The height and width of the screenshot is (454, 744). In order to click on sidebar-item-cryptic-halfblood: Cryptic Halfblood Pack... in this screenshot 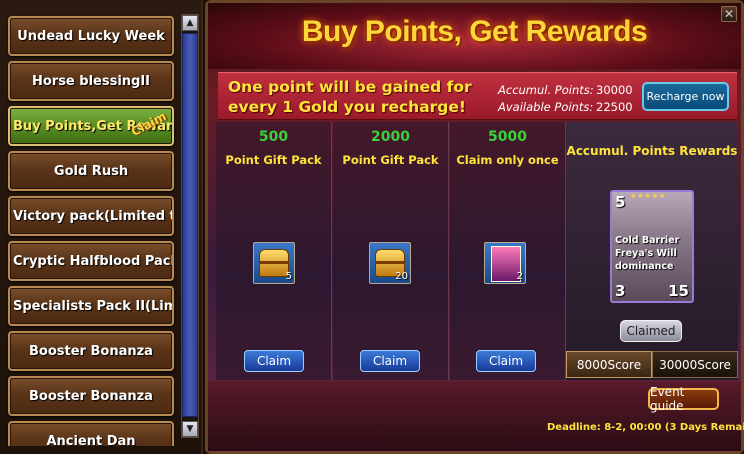, I will do `click(91, 261)`.